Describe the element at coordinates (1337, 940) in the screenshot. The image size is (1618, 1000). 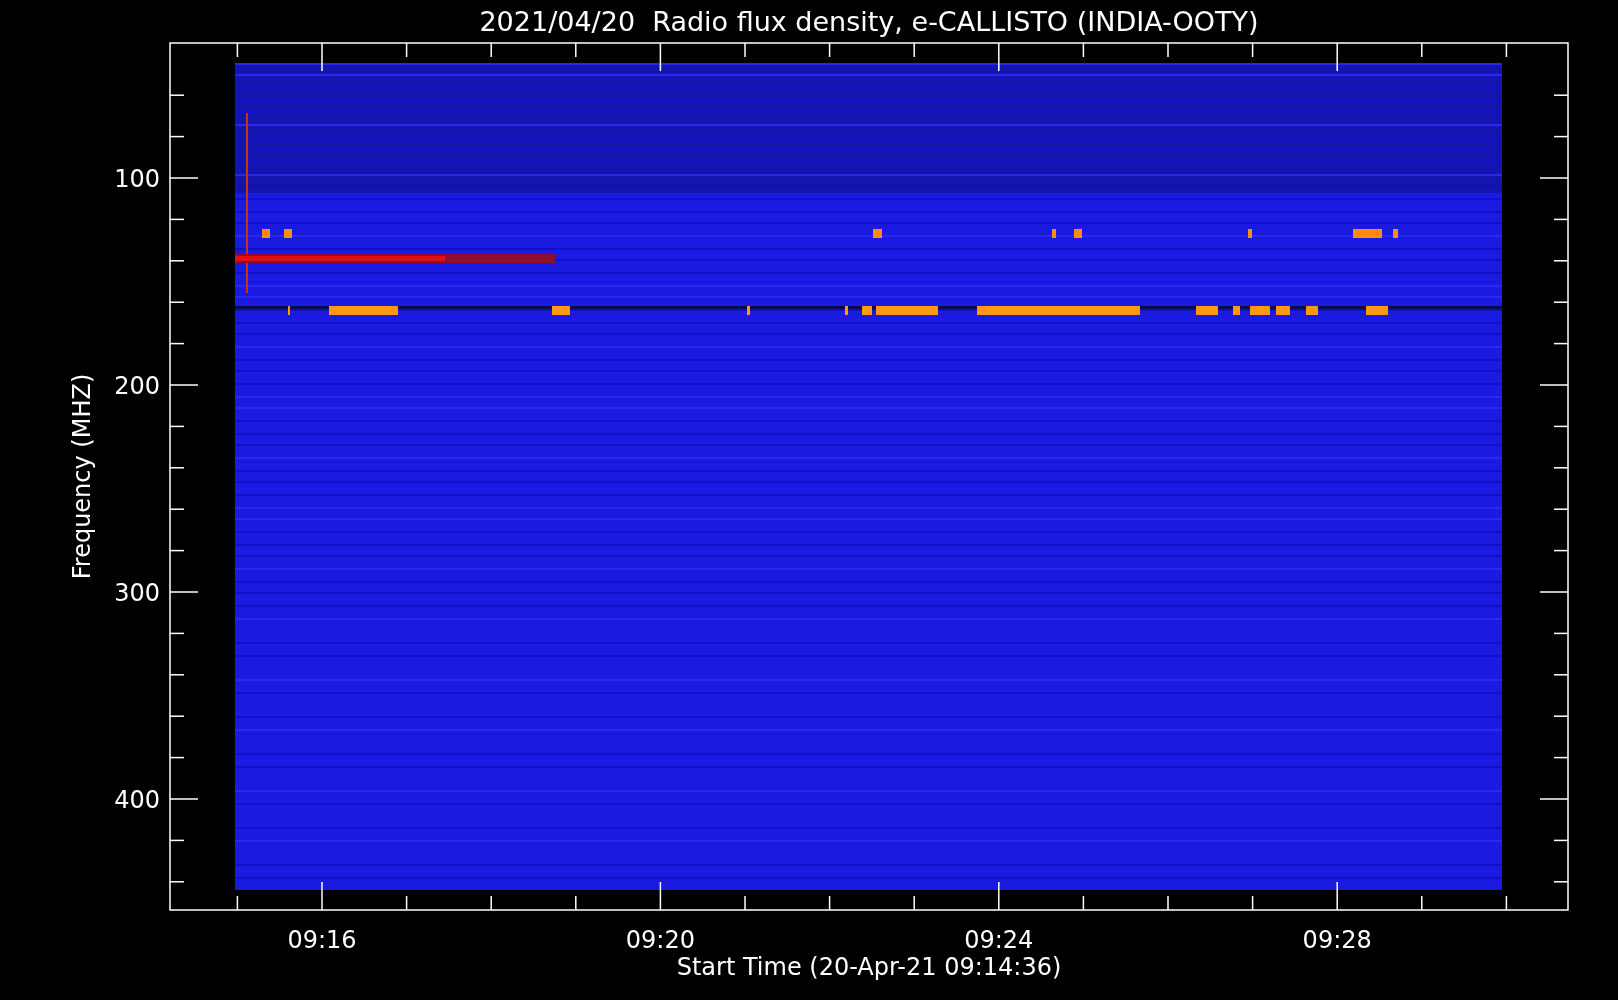
I see `x-tick-label: 09:28` at that location.